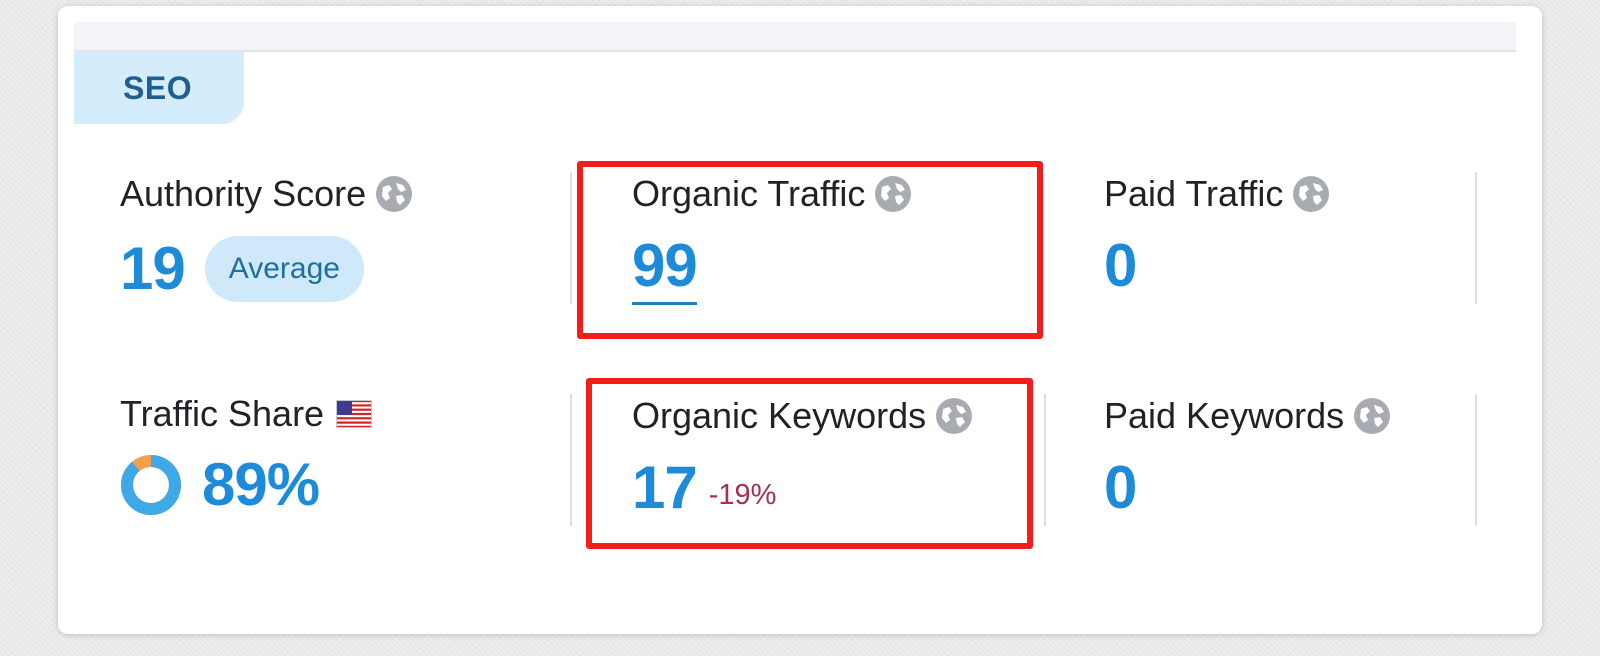  Describe the element at coordinates (153, 268) in the screenshot. I see `authority-score-value: 19` at that location.